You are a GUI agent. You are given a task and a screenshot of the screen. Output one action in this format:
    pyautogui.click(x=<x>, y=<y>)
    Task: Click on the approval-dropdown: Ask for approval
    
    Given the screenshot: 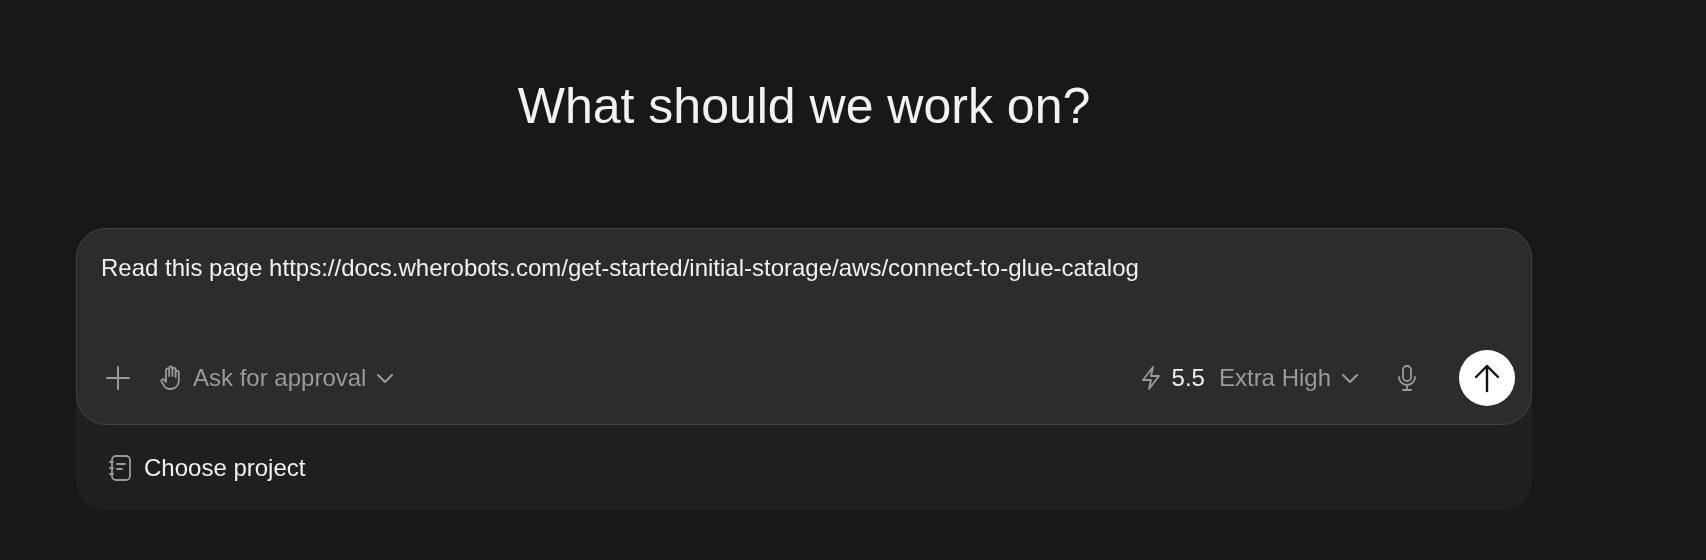 What is the action you would take?
    pyautogui.click(x=277, y=378)
    